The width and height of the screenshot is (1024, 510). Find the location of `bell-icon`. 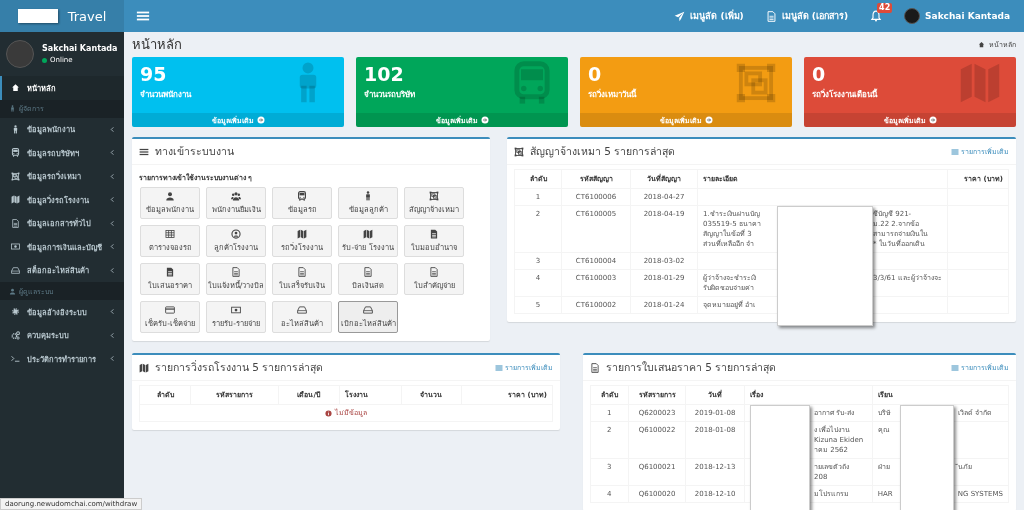

bell-icon is located at coordinates (876, 16).